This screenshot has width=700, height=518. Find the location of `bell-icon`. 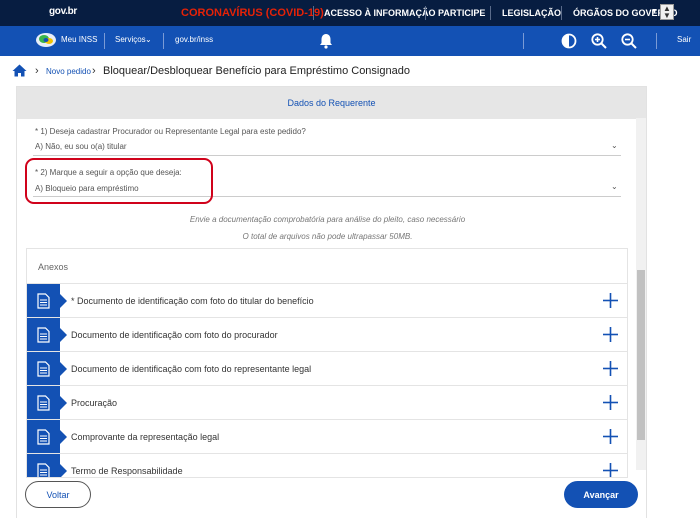

bell-icon is located at coordinates (326, 41).